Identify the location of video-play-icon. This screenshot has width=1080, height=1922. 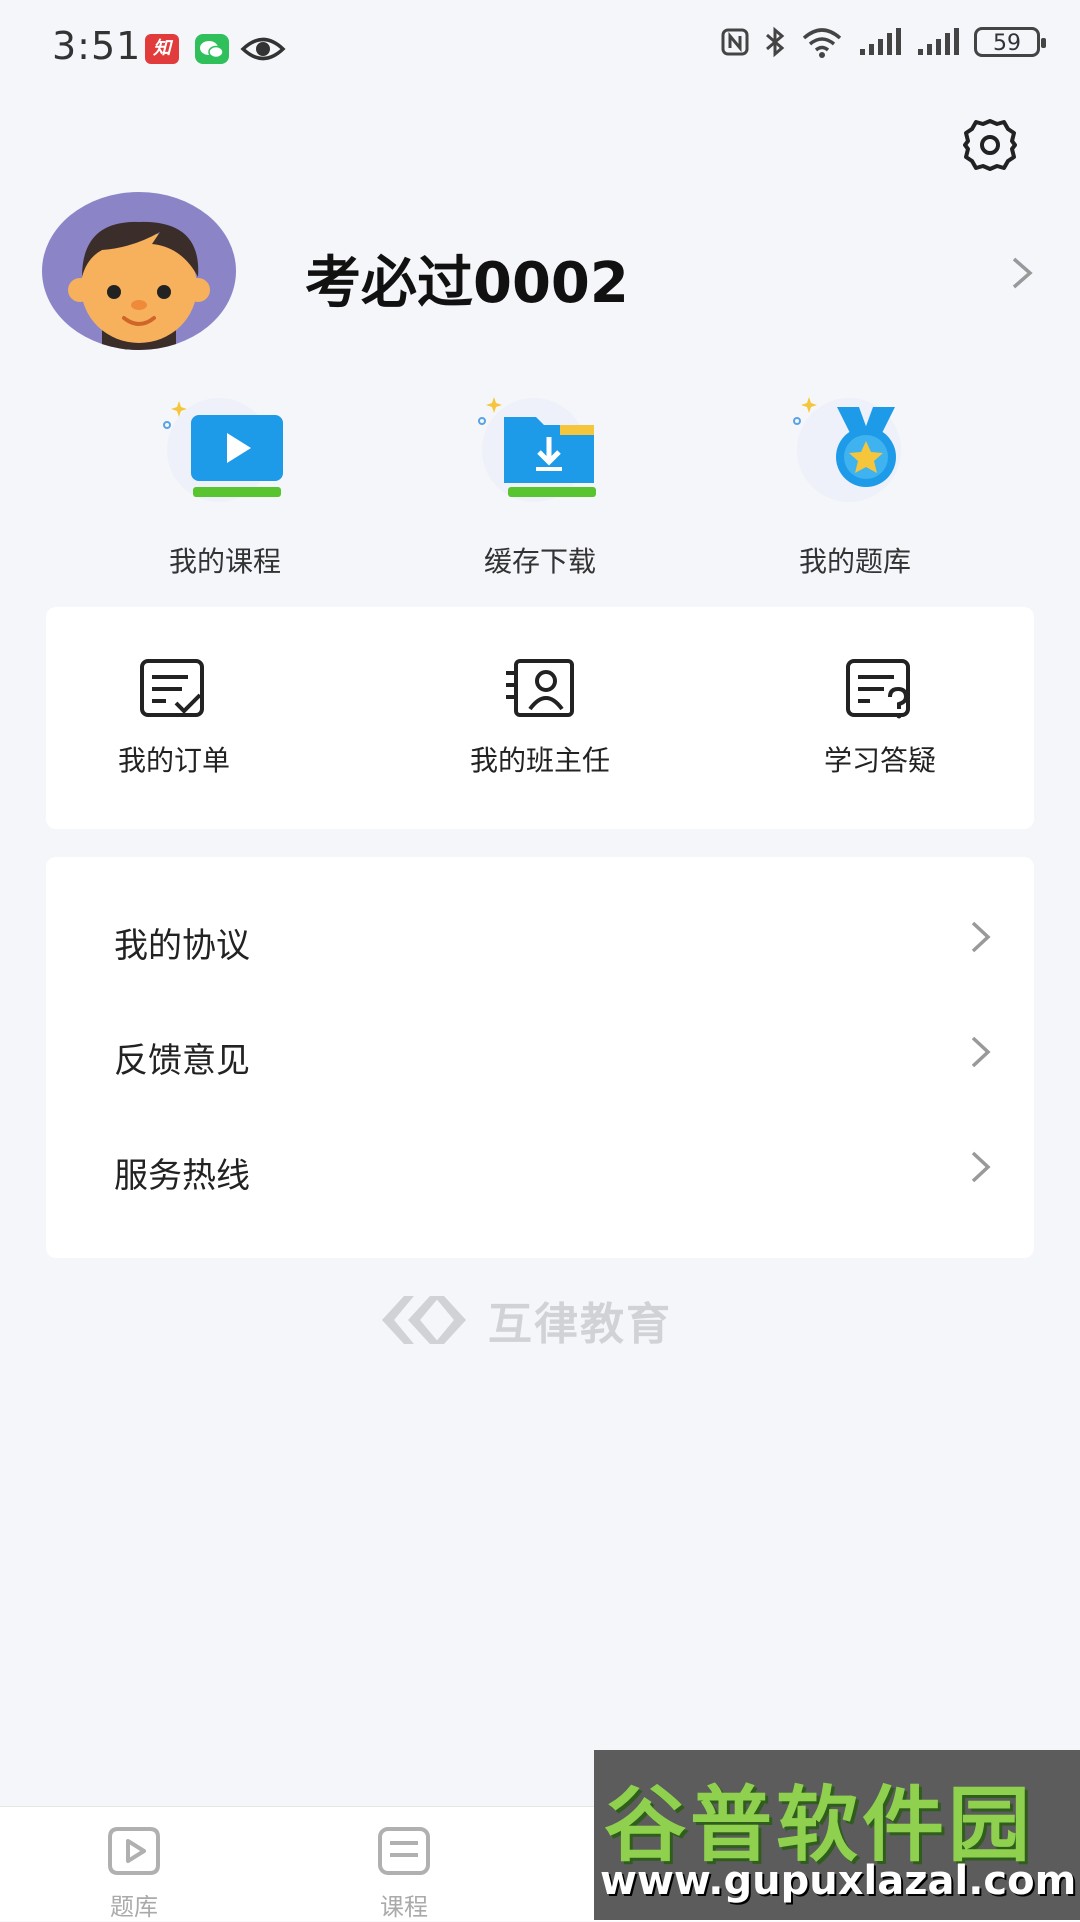
(225, 452).